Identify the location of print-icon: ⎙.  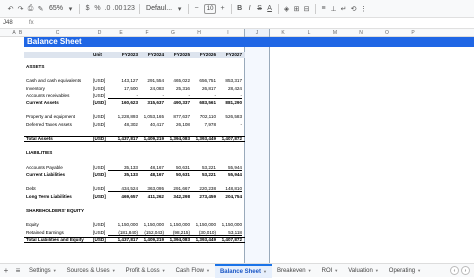
(30, 9).